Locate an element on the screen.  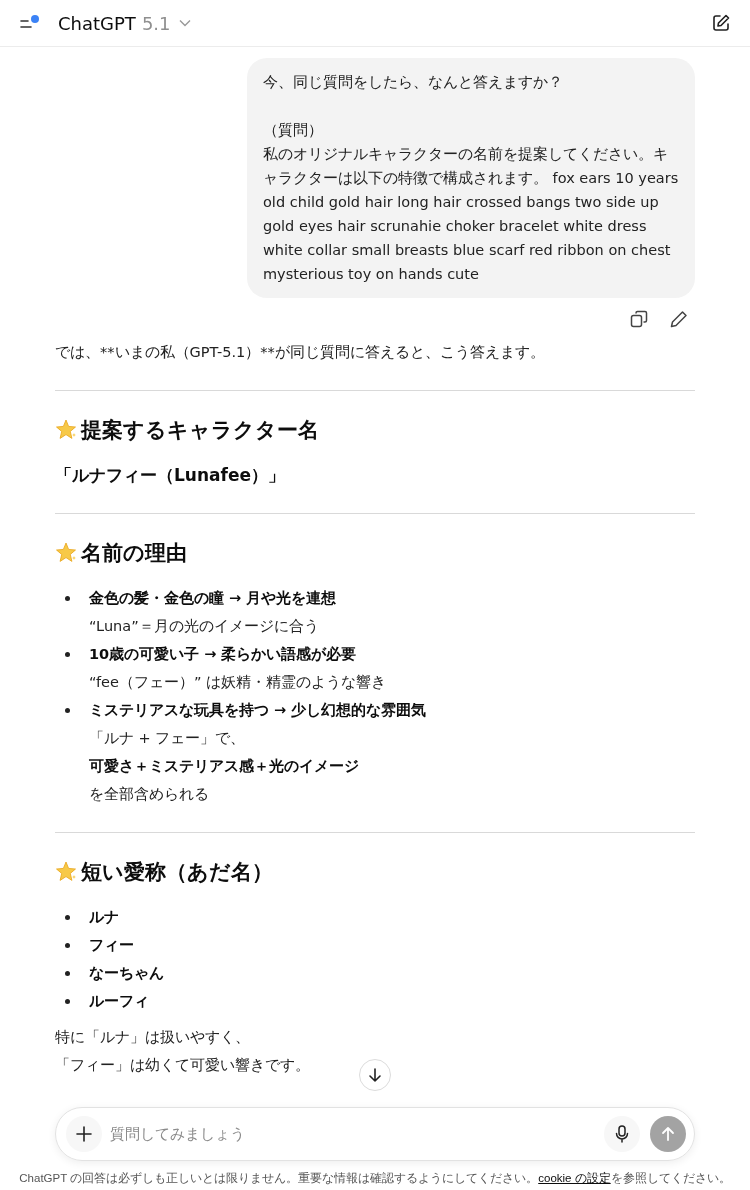
edit-icon is located at coordinates (679, 319).